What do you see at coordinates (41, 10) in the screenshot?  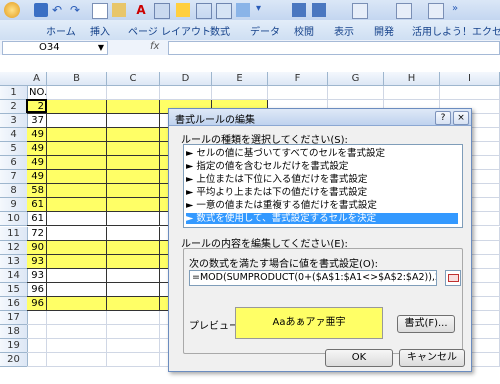 I see `save-icon` at bounding box center [41, 10].